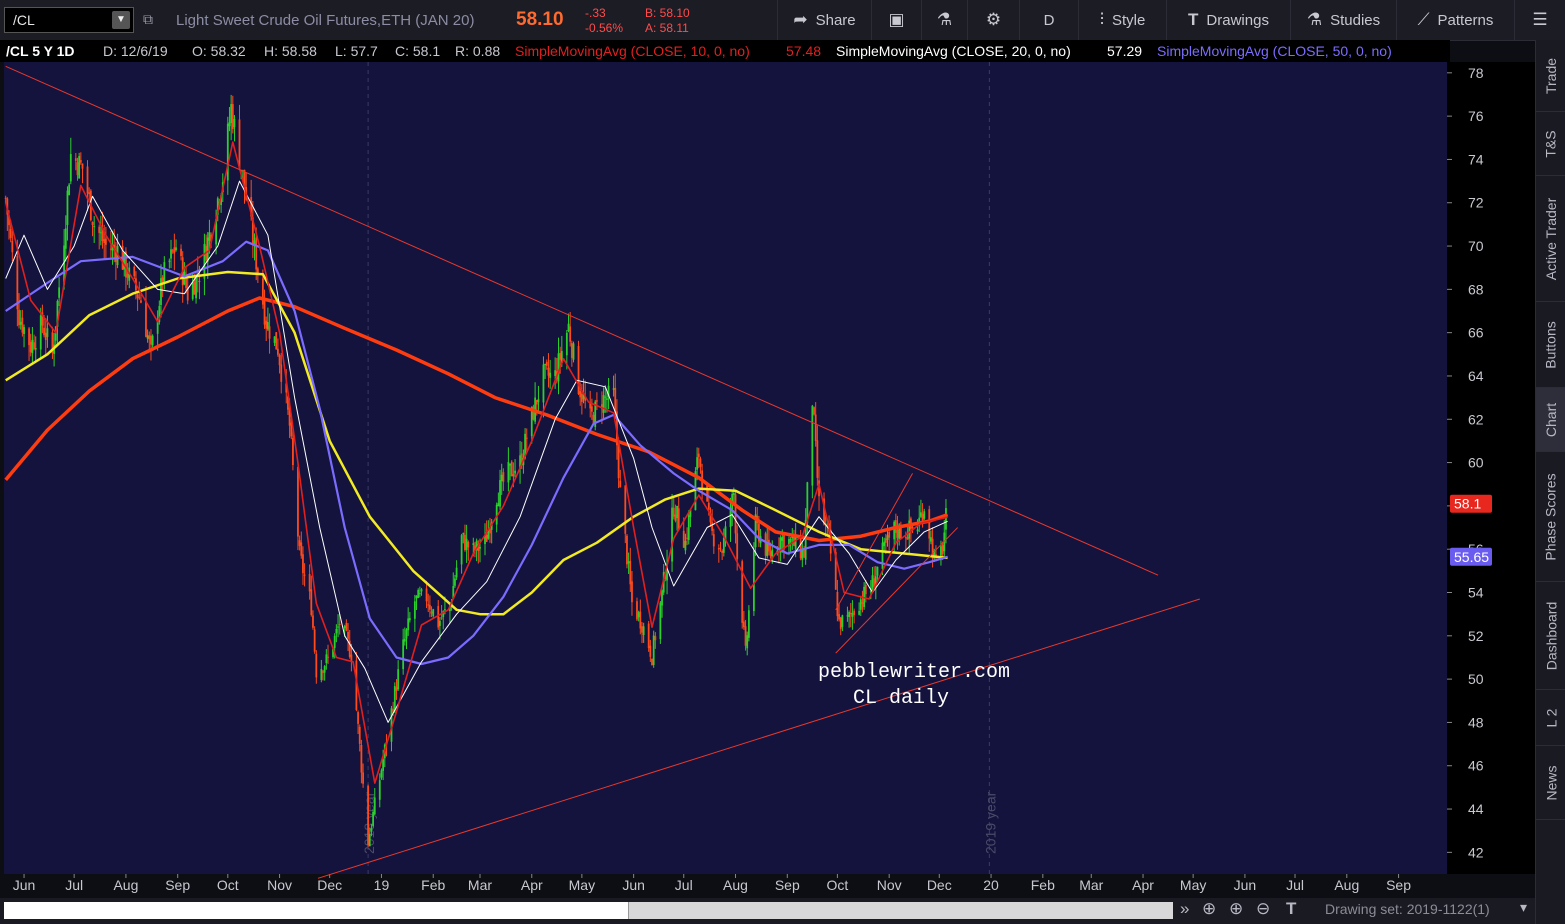  I want to click on crosshair-icon: ⊕, so click(1209, 909).